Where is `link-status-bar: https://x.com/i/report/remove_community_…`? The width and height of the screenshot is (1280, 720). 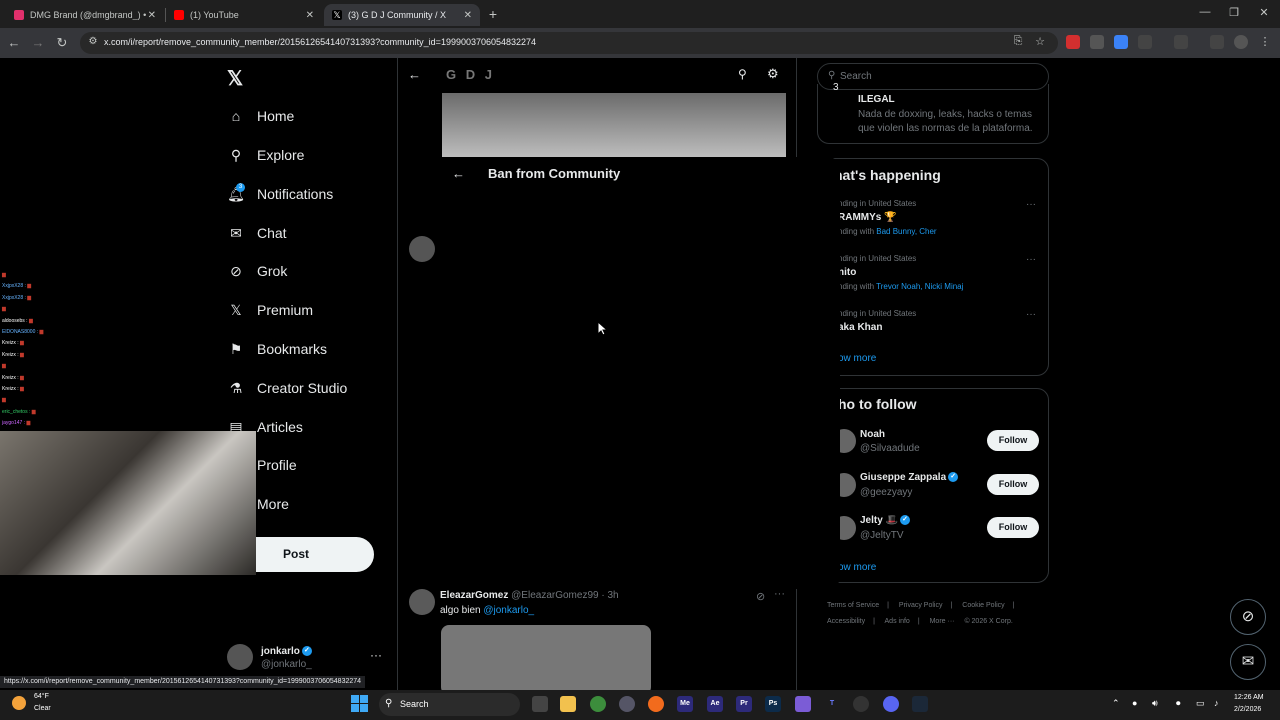 link-status-bar: https://x.com/i/report/remove_community_… is located at coordinates (183, 682).